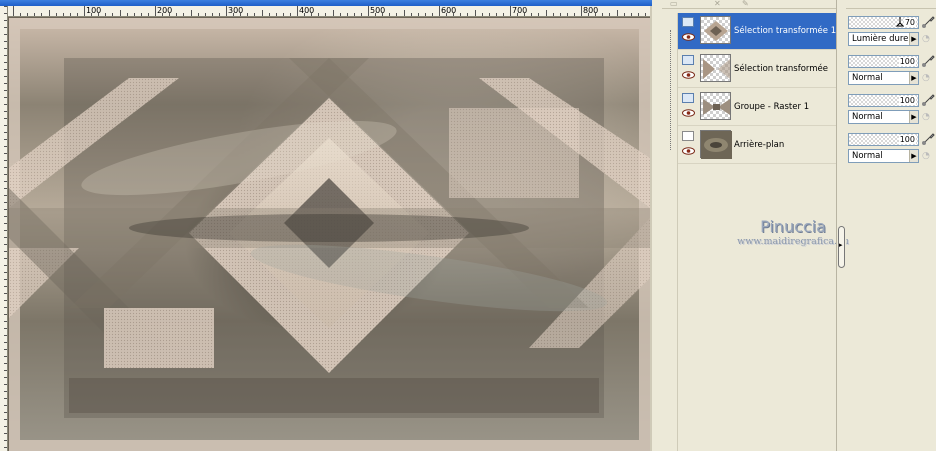 The height and width of the screenshot is (451, 936). I want to click on layer-tree-connector, so click(672, 90).